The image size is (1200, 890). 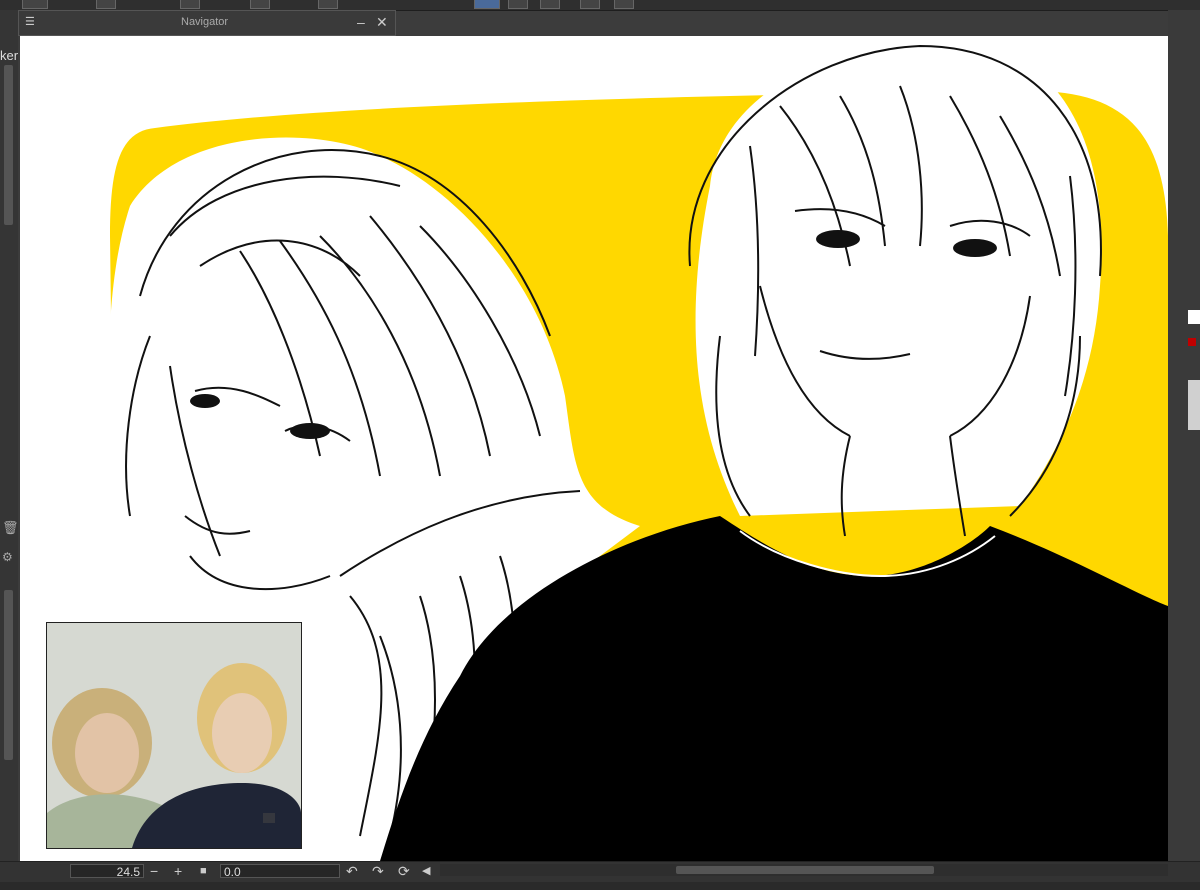 I want to click on trash-icon: 🗑, so click(x=10, y=528).